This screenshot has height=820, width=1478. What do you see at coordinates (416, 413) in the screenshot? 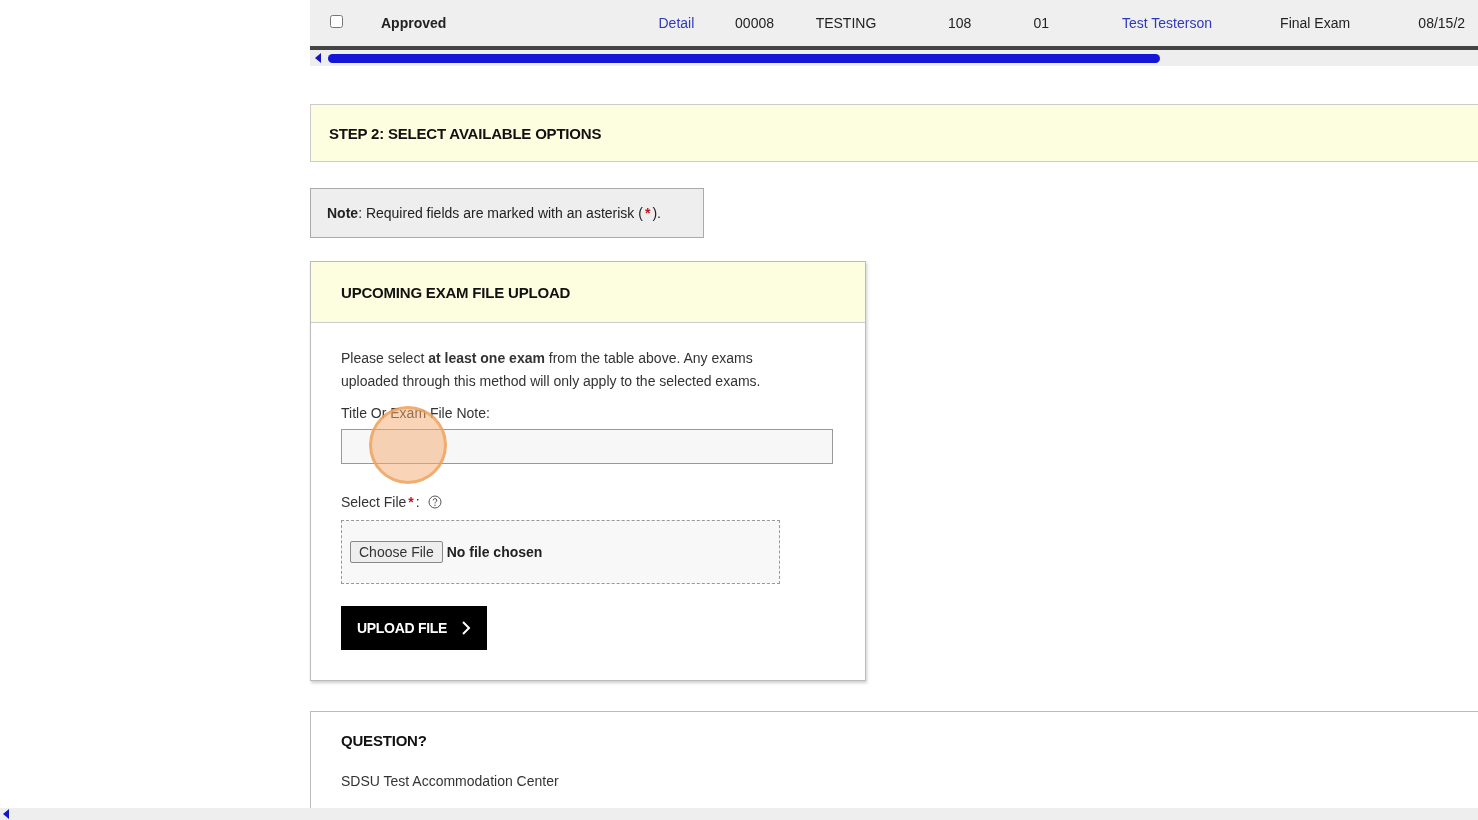
I see `field-label: Title Or Exam File Note:` at bounding box center [416, 413].